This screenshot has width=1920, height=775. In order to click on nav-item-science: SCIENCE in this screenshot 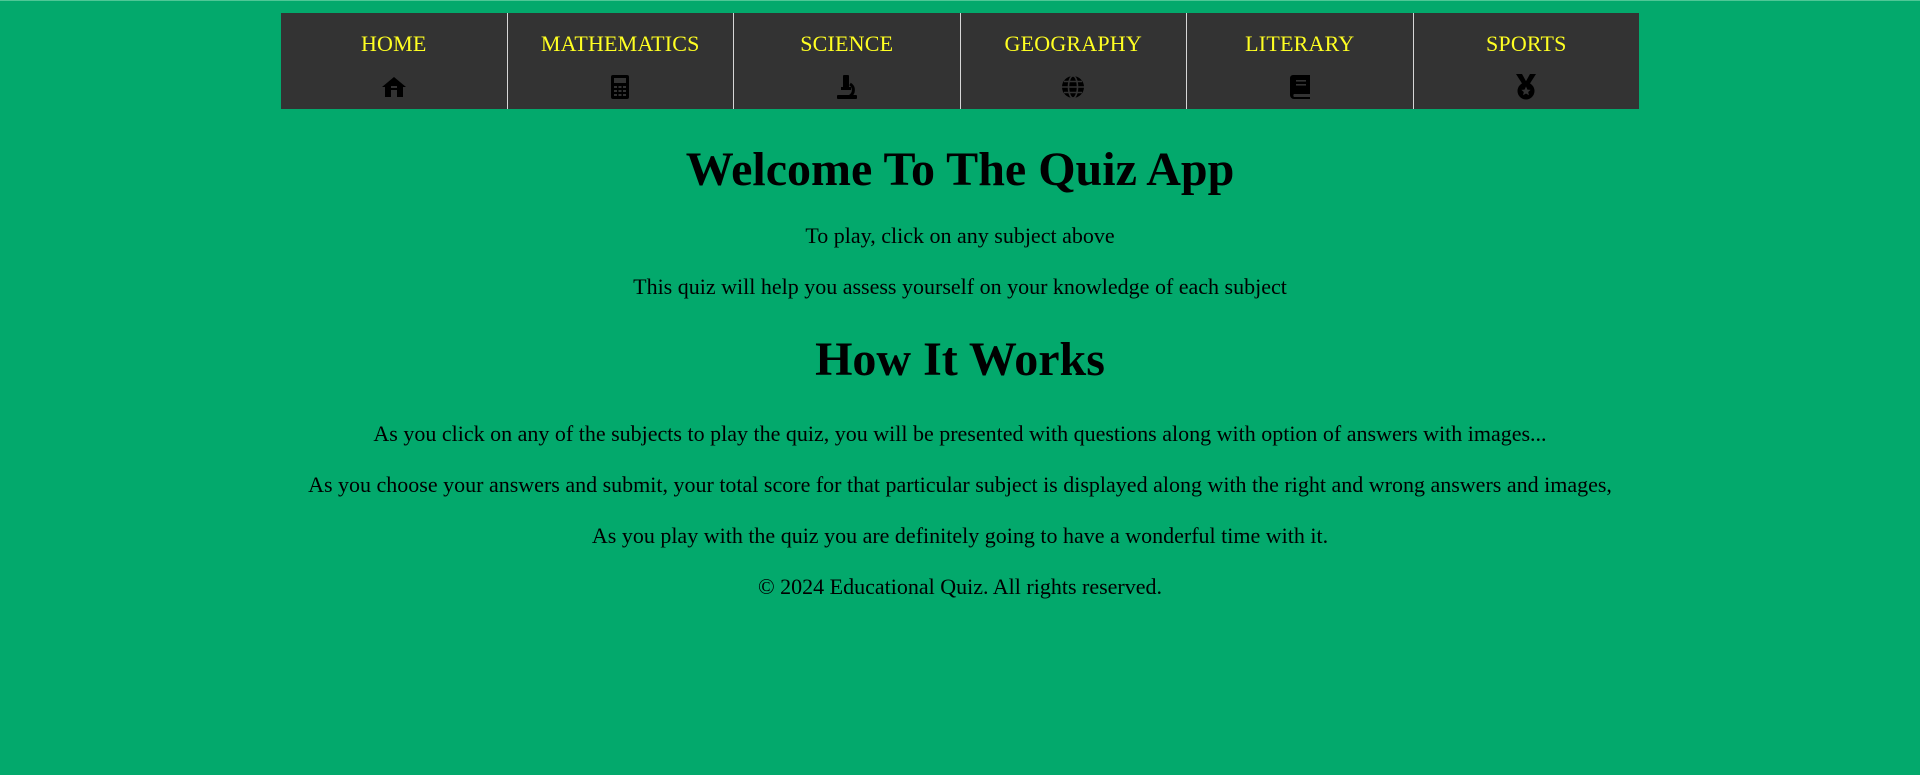, I will do `click(847, 61)`.